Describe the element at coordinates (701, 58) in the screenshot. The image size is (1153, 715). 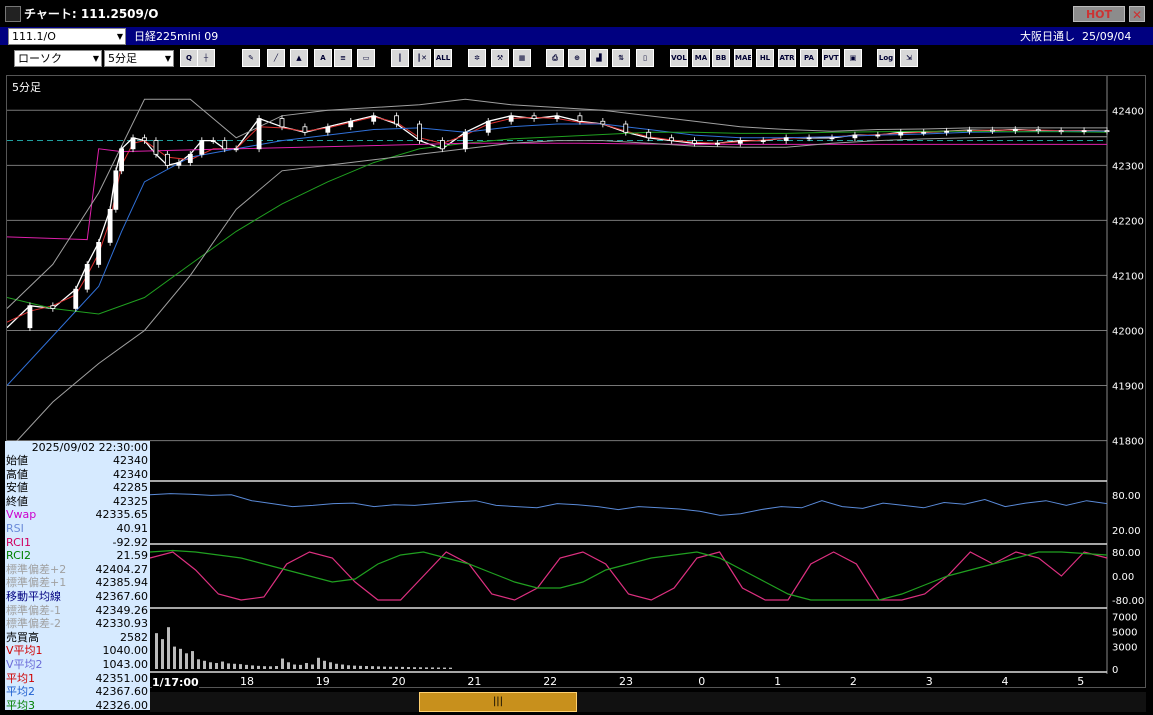
I see `ma-button: MA` at that location.